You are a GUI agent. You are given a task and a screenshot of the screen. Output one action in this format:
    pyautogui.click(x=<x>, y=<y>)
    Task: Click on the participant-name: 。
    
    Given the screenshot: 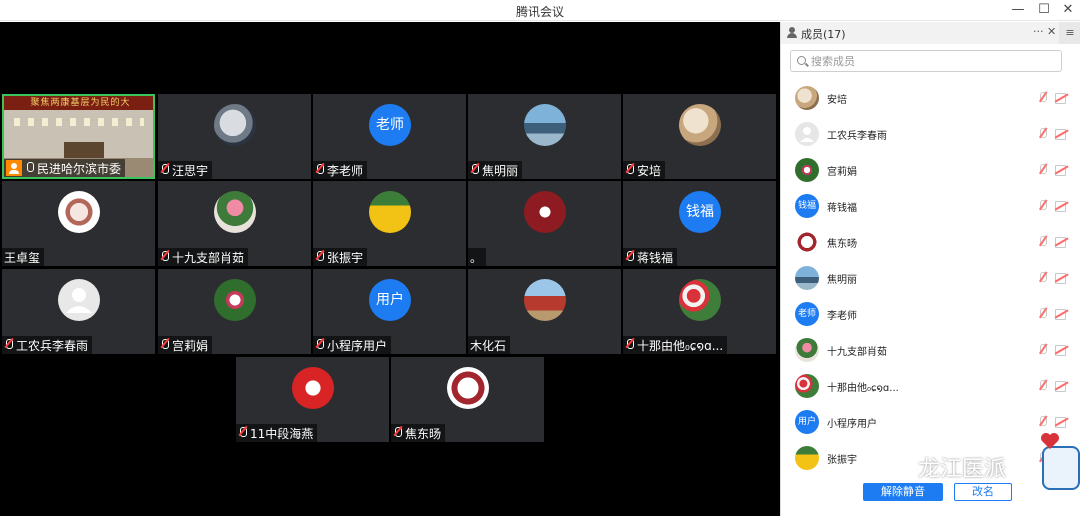 What is the action you would take?
    pyautogui.click(x=476, y=257)
    